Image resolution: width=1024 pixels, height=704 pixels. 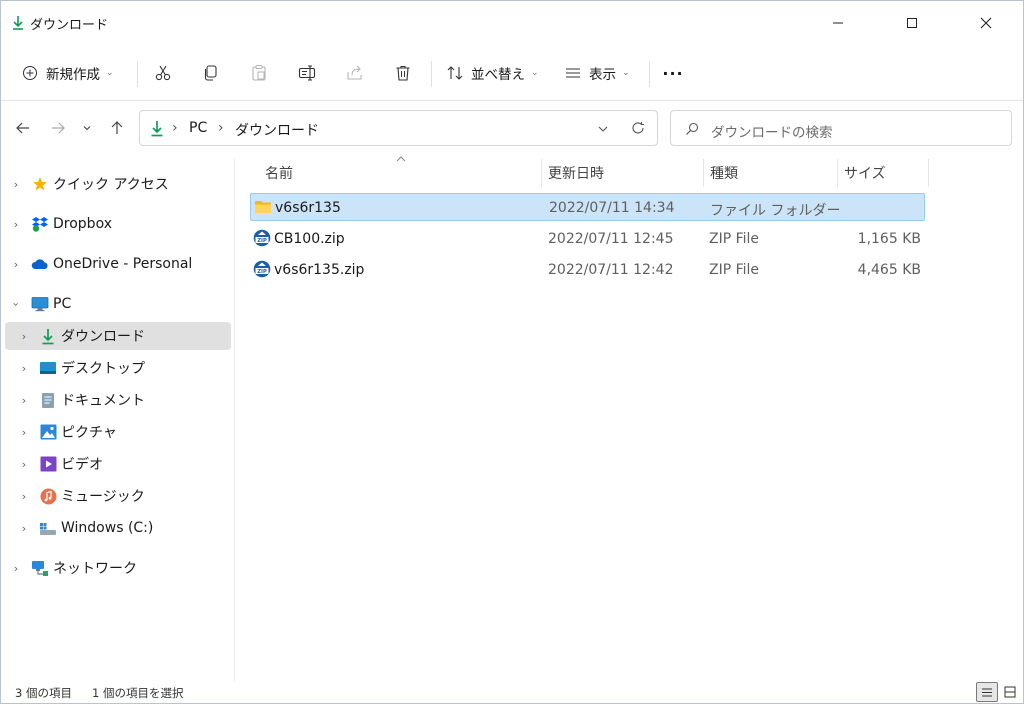 I want to click on close-button, so click(x=986, y=23).